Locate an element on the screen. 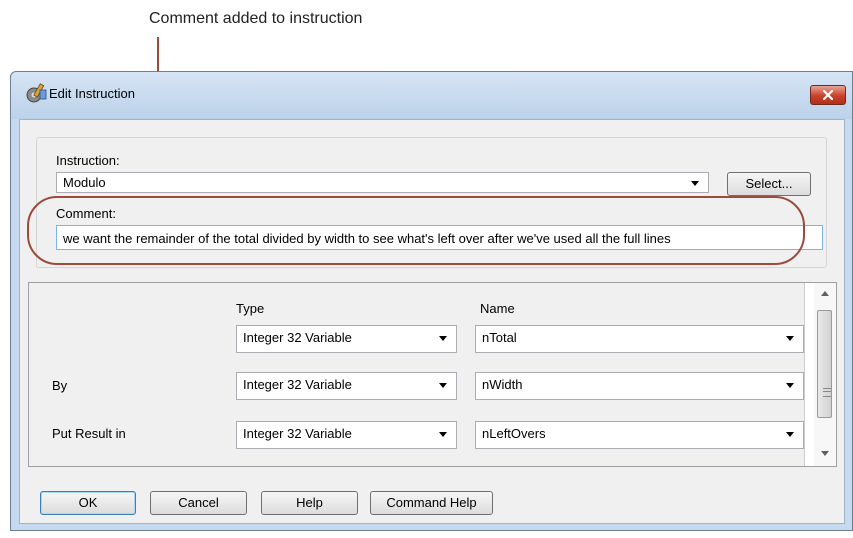 Image resolution: width=853 pixels, height=538 pixels. cancel-button: Cancel is located at coordinates (198, 503).